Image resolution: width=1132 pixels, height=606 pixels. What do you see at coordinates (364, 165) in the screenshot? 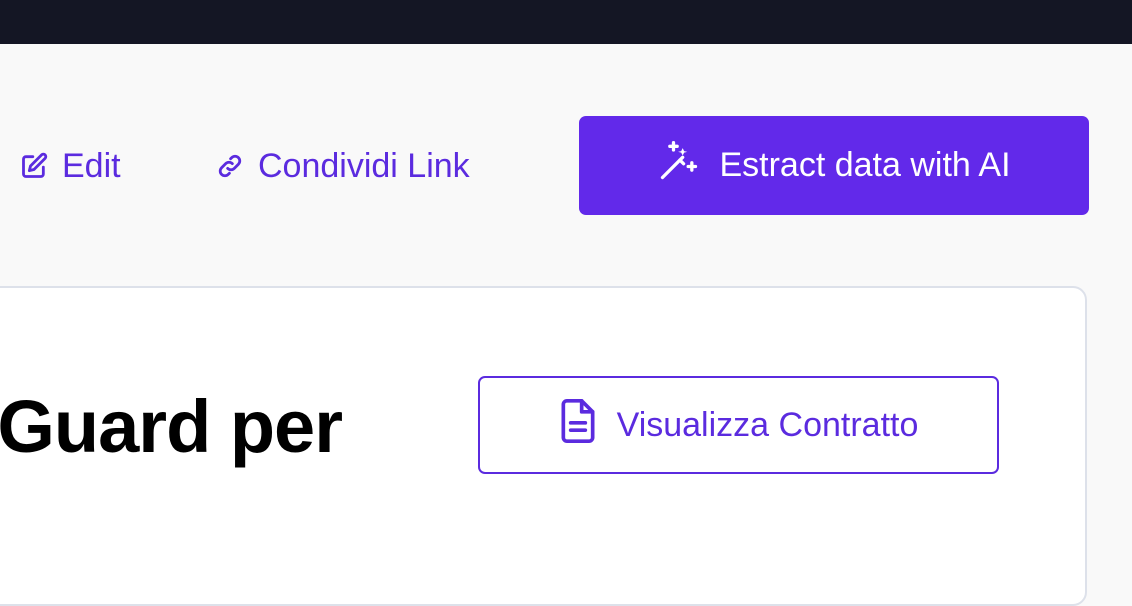
I see `share-link-button-label: Condividi Link` at bounding box center [364, 165].